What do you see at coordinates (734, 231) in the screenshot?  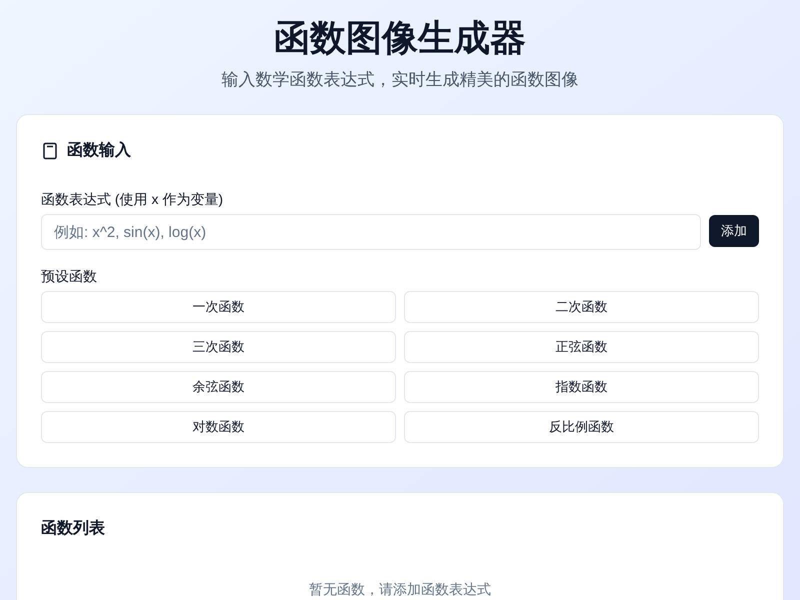 I see `add-button: 添加` at bounding box center [734, 231].